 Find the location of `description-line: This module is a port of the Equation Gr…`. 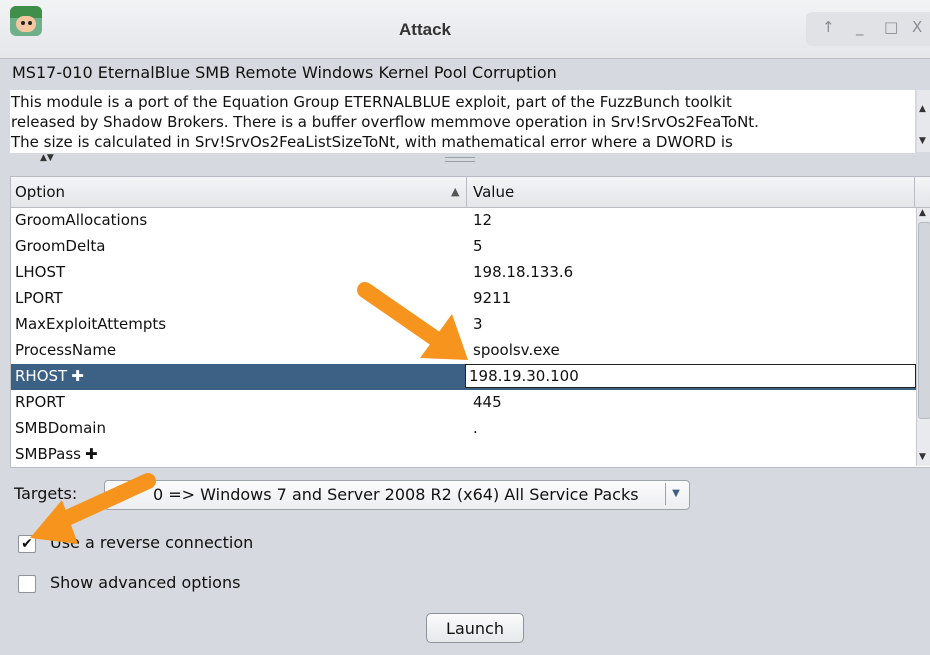

description-line: This module is a port of the Equation Gr… is located at coordinates (371, 102).